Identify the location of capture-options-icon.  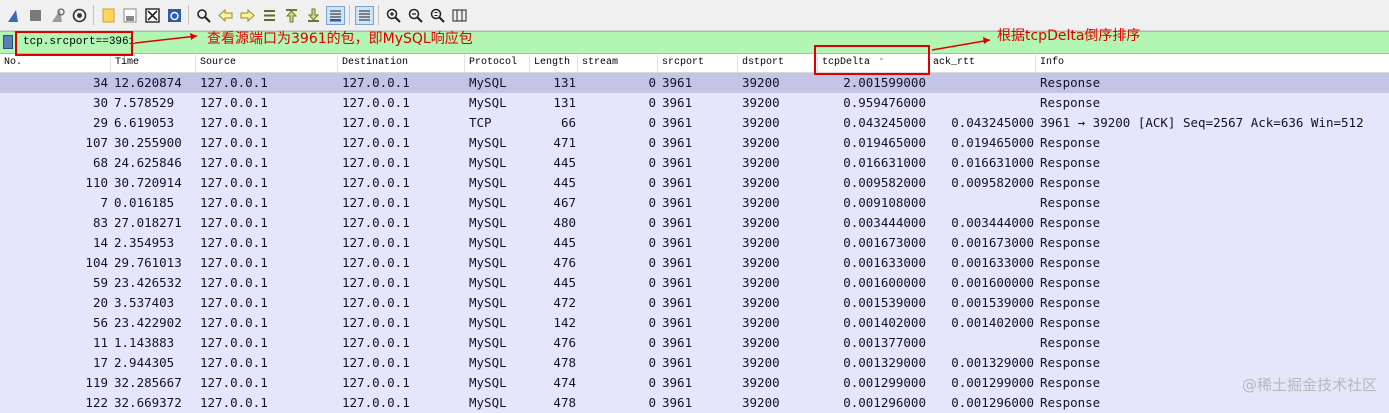
(79, 15).